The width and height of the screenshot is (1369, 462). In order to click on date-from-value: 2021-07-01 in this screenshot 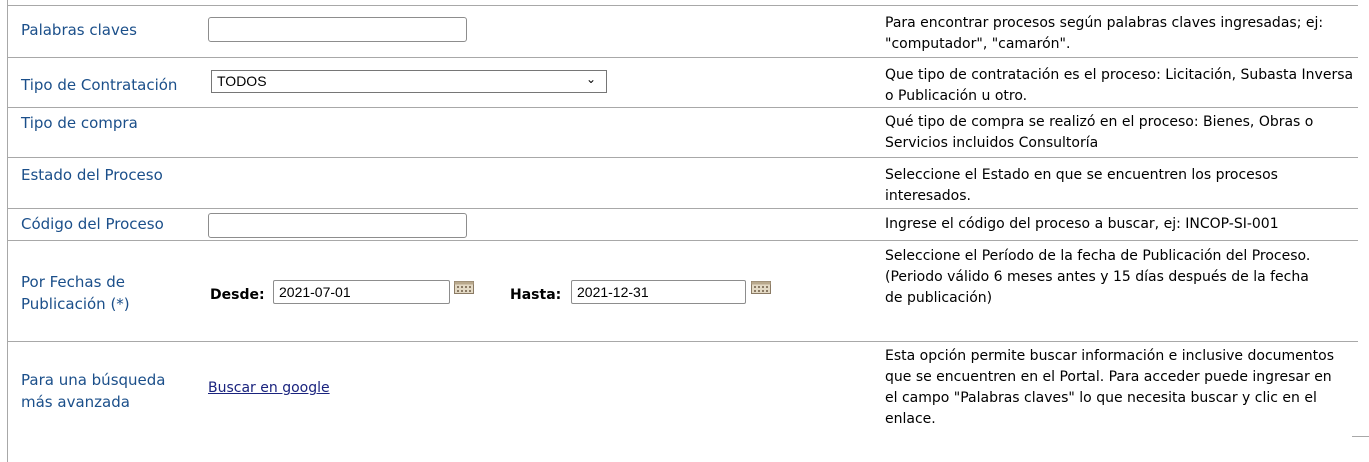, I will do `click(315, 292)`.